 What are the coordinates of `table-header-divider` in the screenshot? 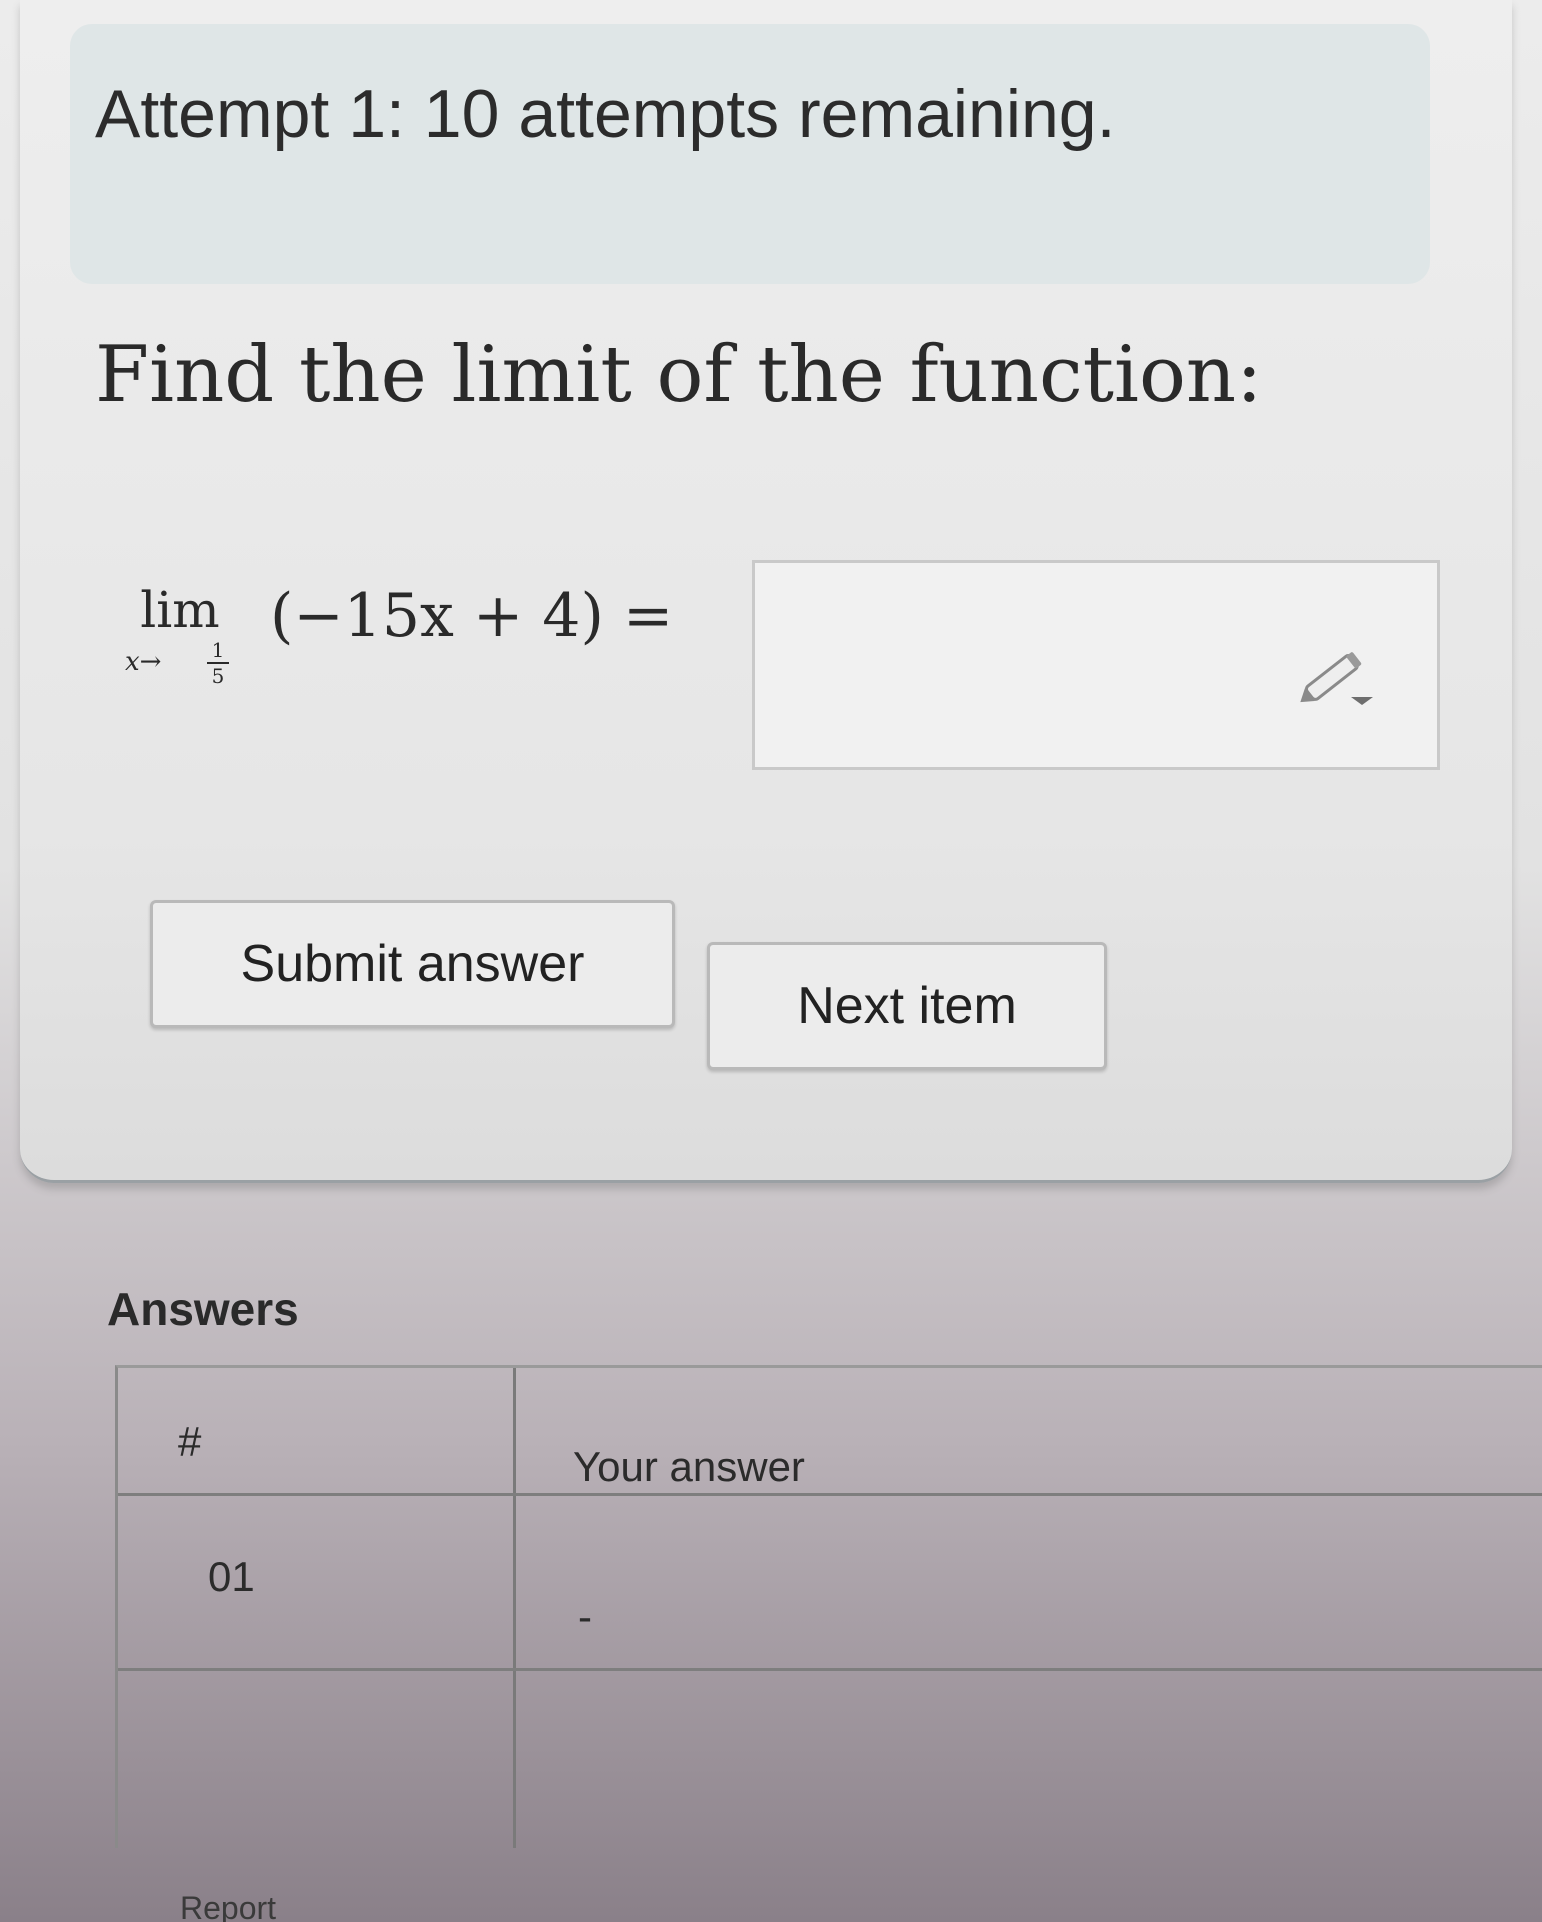 It's located at (830, 1494).